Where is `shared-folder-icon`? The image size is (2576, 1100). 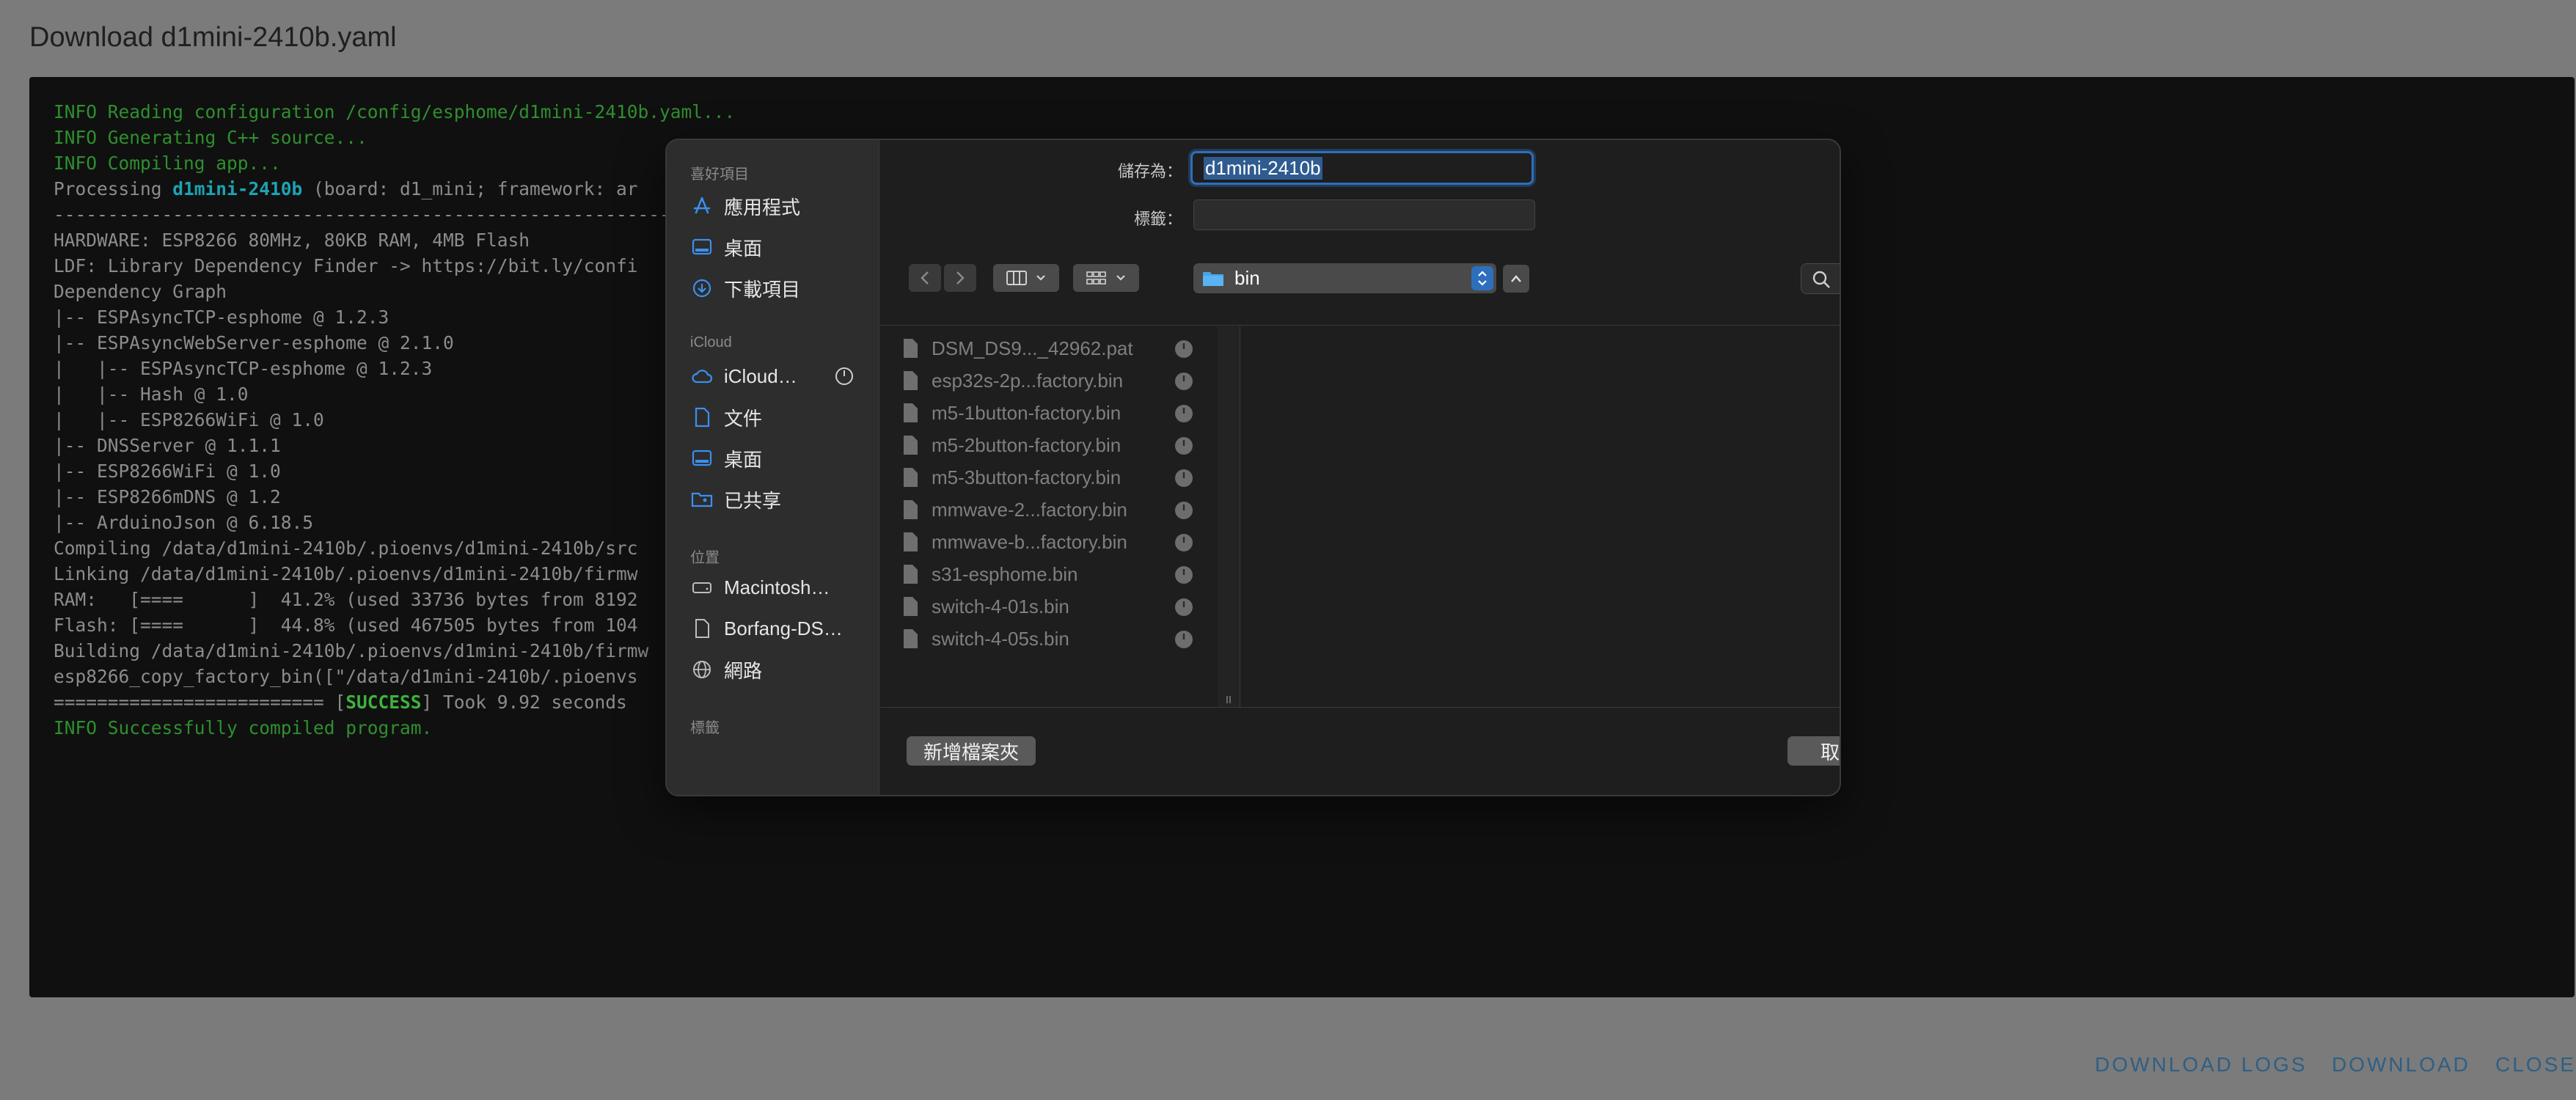
shared-folder-icon is located at coordinates (702, 499).